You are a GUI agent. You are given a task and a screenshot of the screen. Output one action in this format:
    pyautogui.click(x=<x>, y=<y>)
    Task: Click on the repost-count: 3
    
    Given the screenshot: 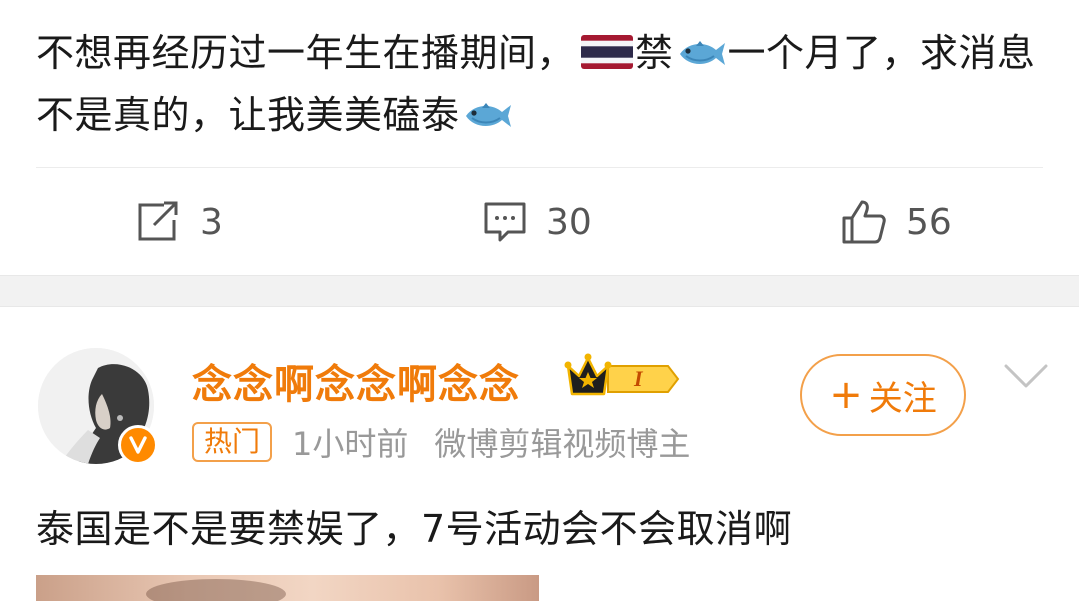 What is the action you would take?
    pyautogui.click(x=211, y=222)
    